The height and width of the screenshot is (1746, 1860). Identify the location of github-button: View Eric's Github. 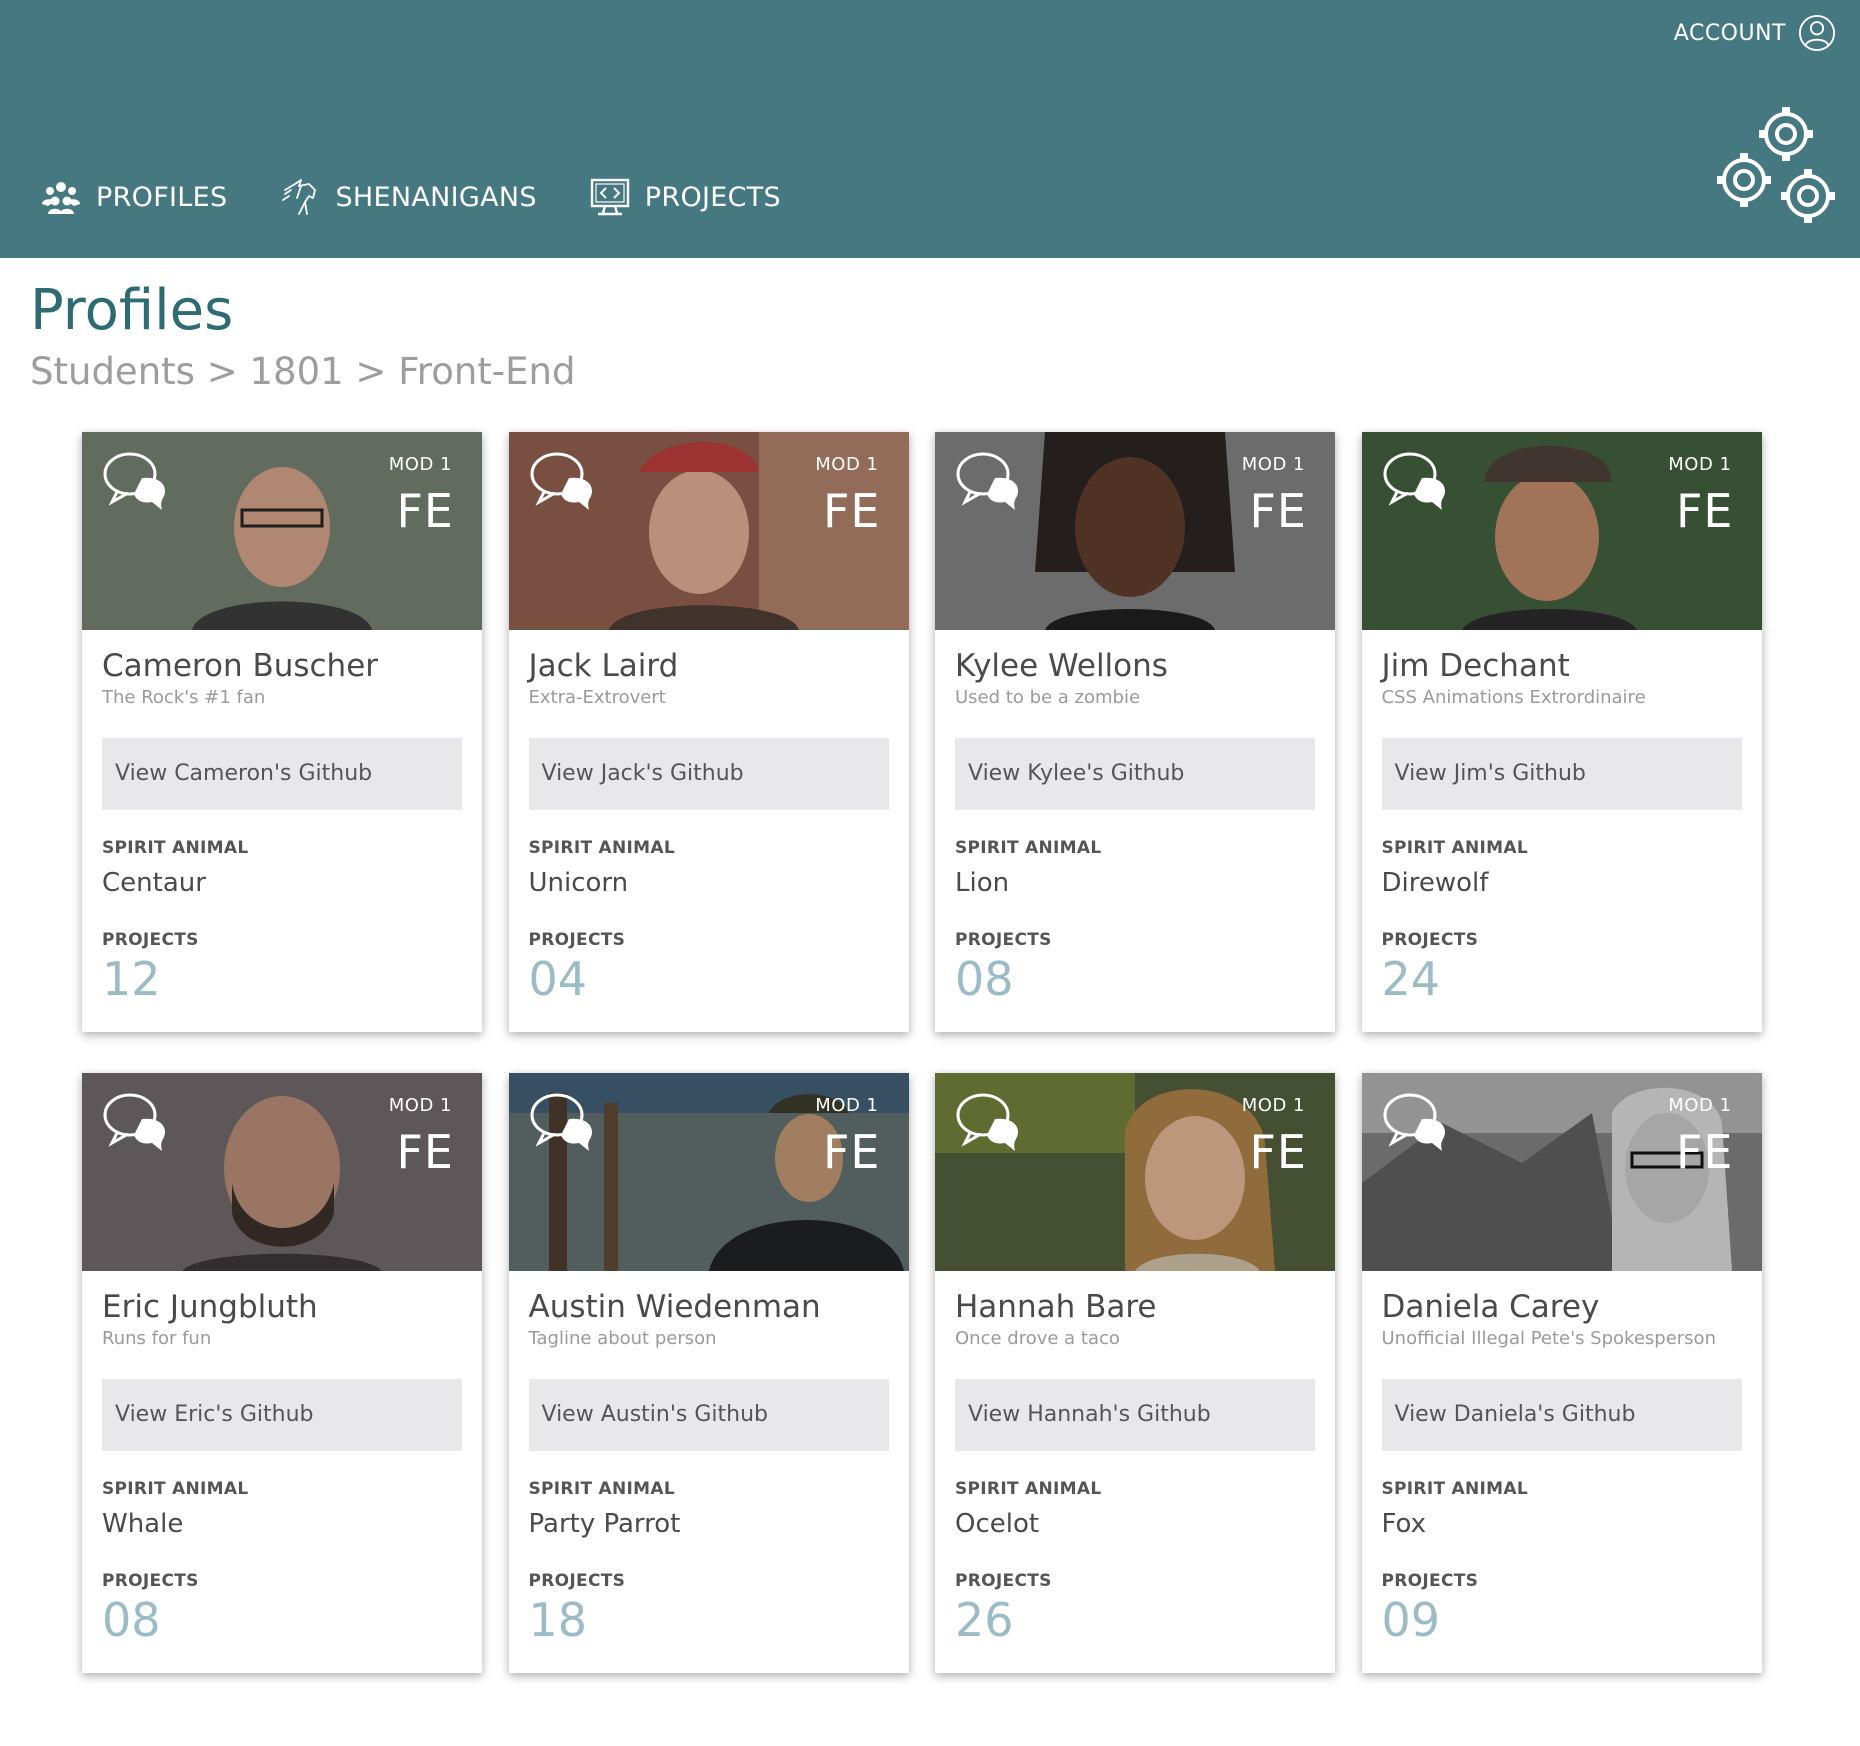
(282, 1415).